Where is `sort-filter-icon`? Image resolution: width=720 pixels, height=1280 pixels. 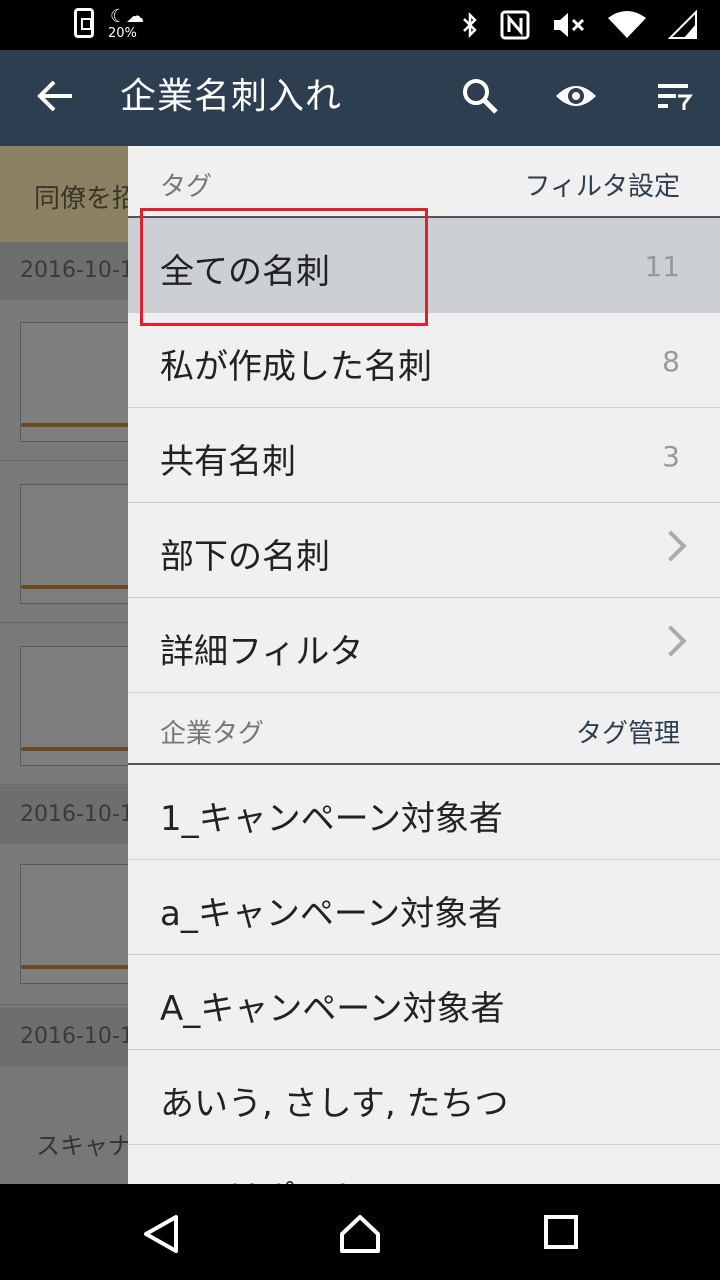
sort-filter-icon is located at coordinates (676, 98).